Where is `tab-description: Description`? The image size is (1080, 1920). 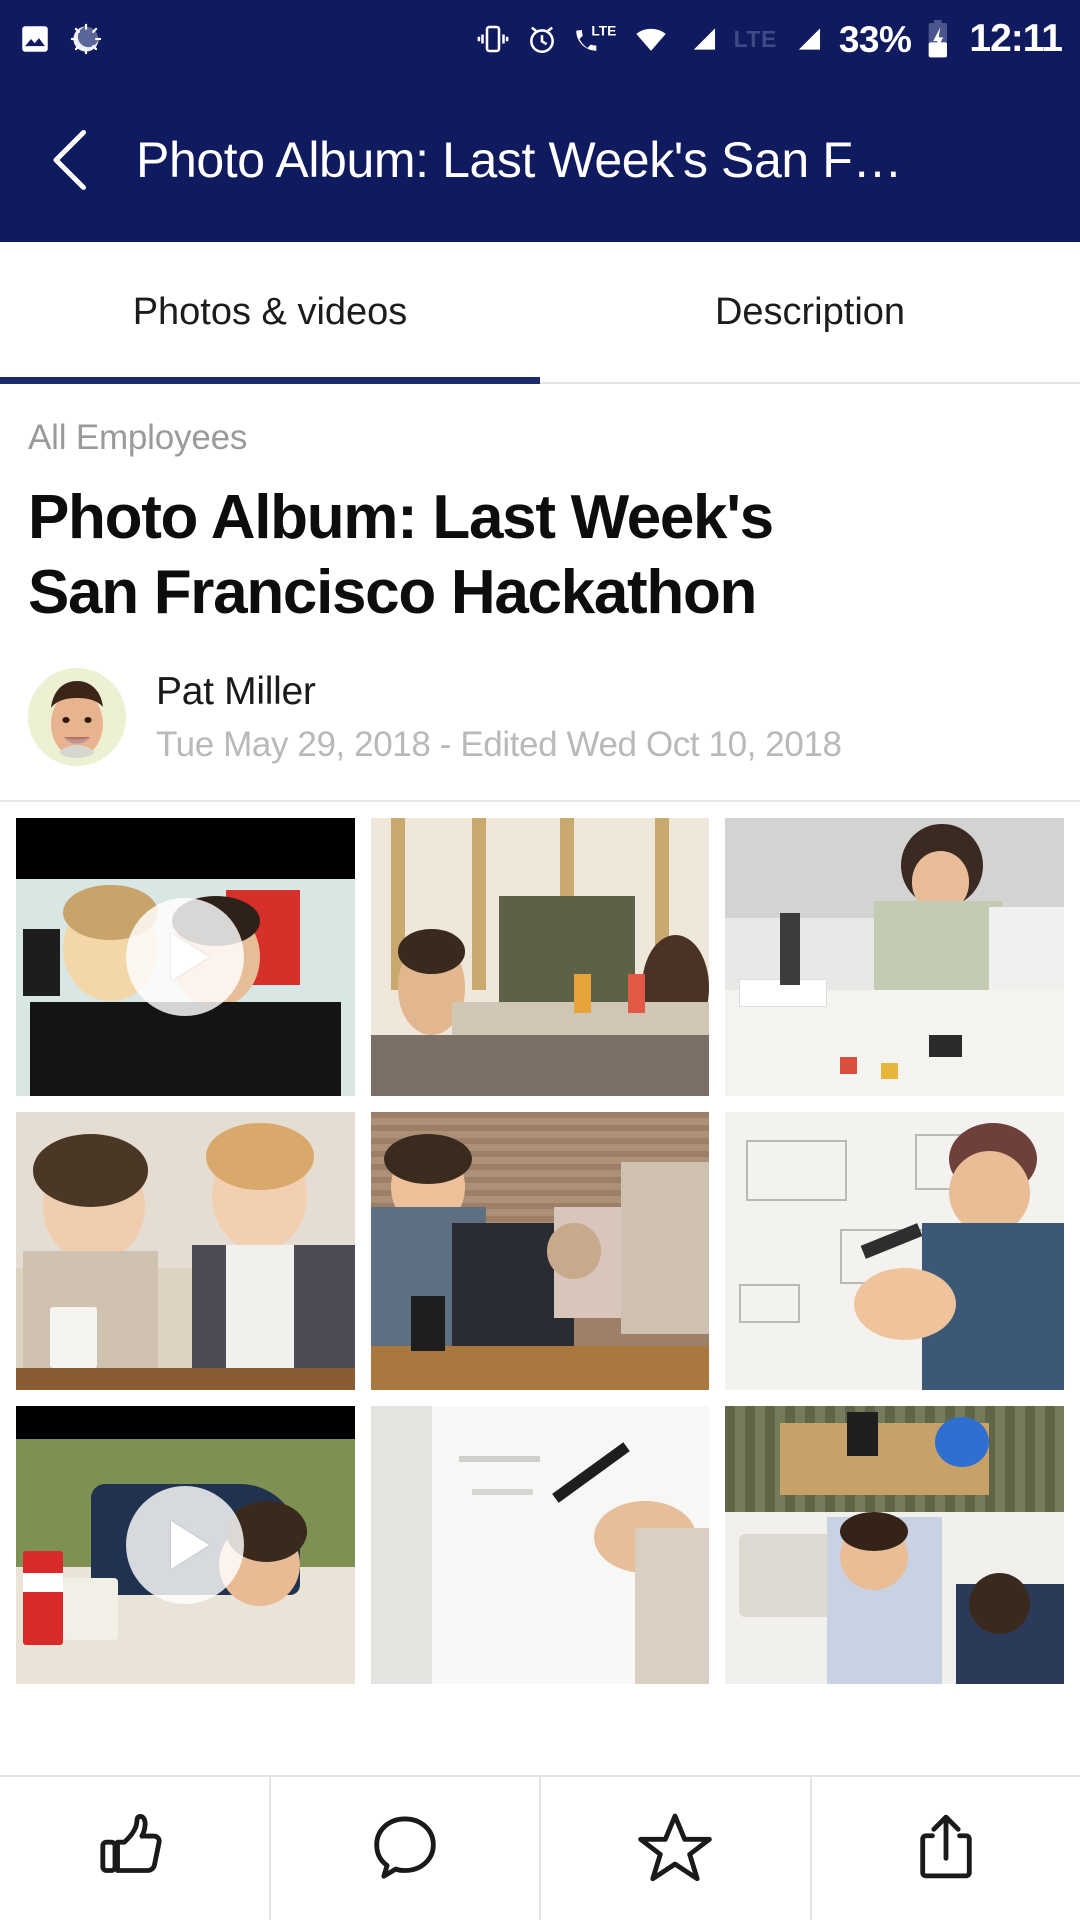
tab-description: Description is located at coordinates (810, 312).